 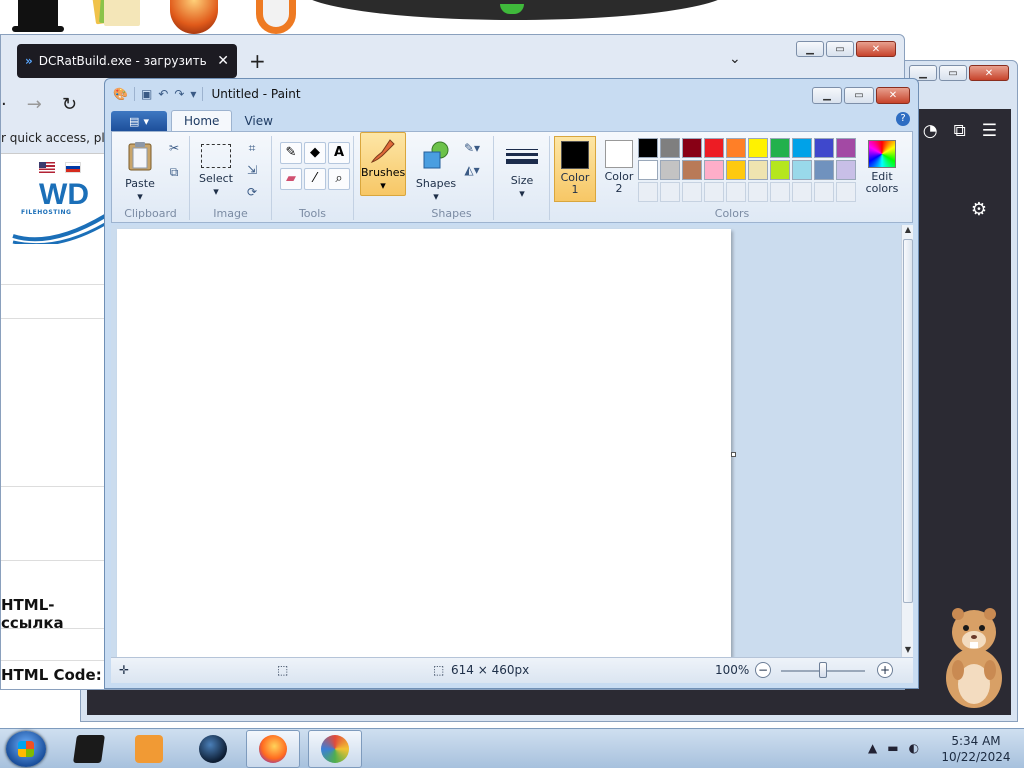 What do you see at coordinates (194, 17) in the screenshot?
I see `desktop-icon-orb` at bounding box center [194, 17].